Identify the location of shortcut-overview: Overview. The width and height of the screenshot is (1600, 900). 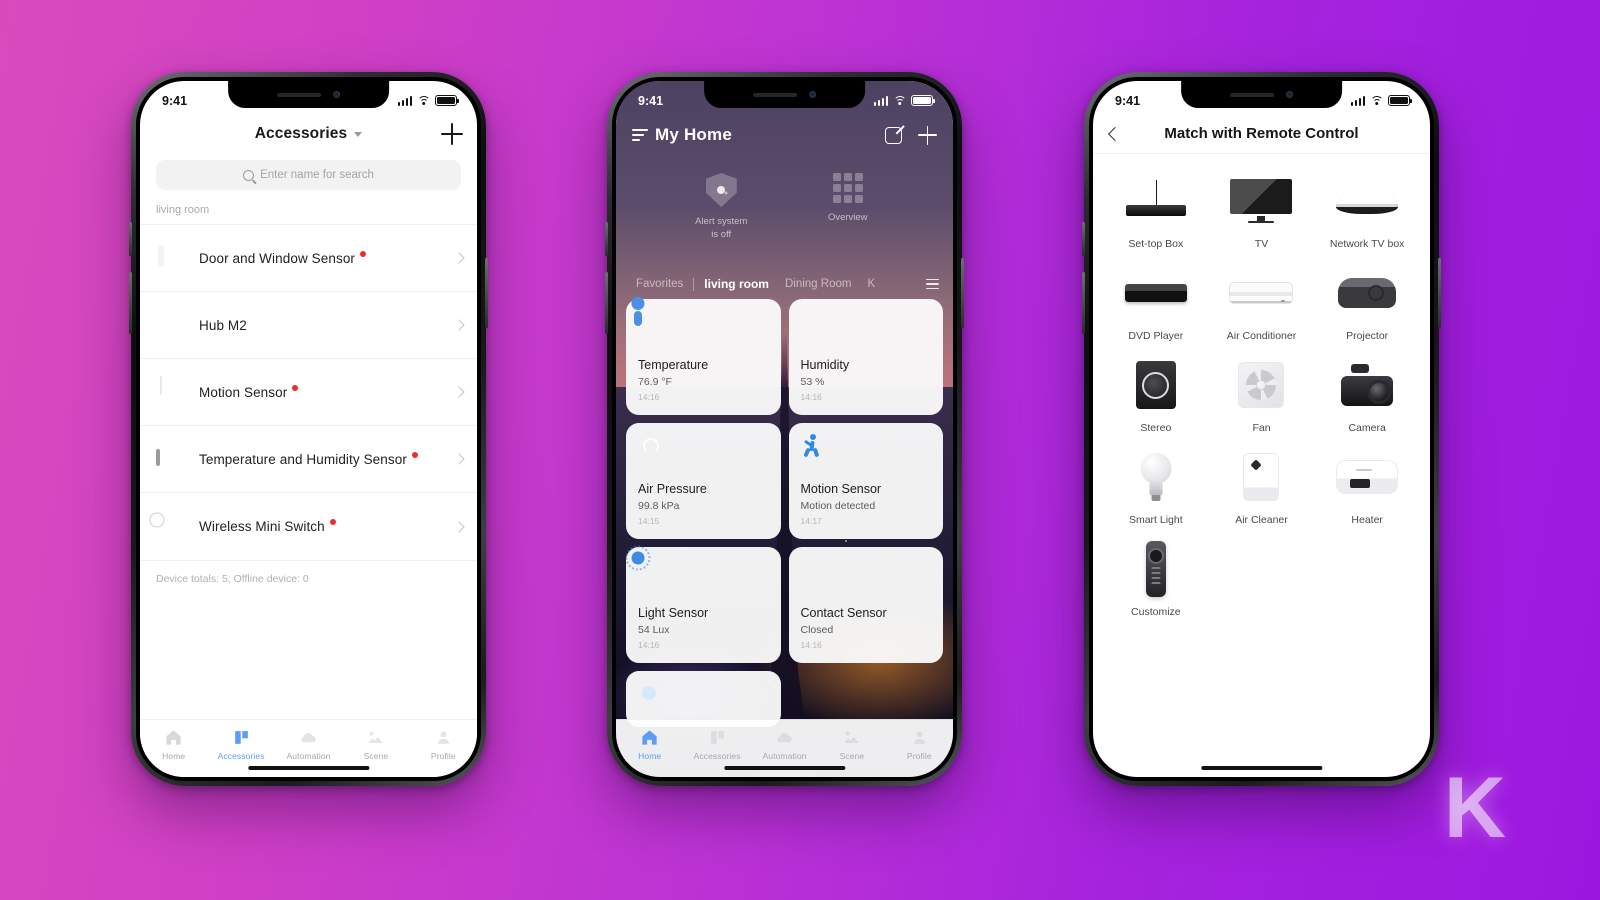
(848, 207).